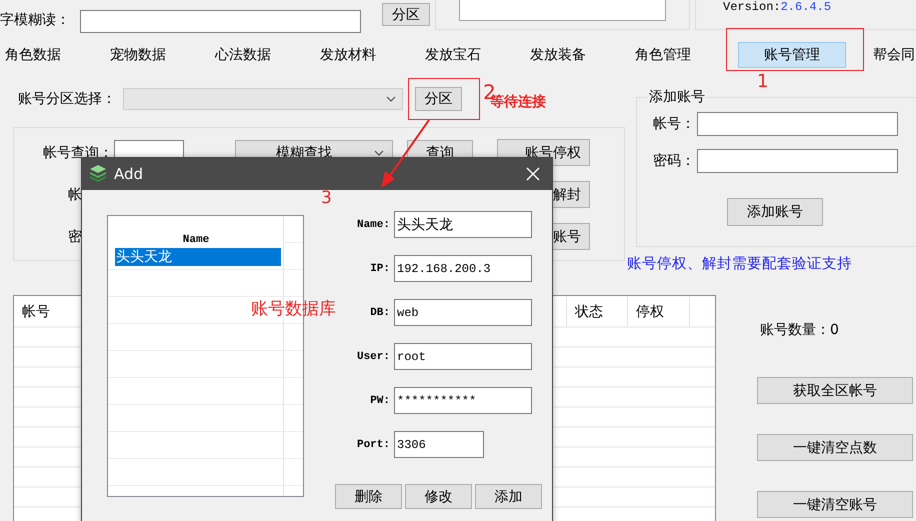 The image size is (916, 521). What do you see at coordinates (463, 400) in the screenshot?
I see `input-field: ***********` at bounding box center [463, 400].